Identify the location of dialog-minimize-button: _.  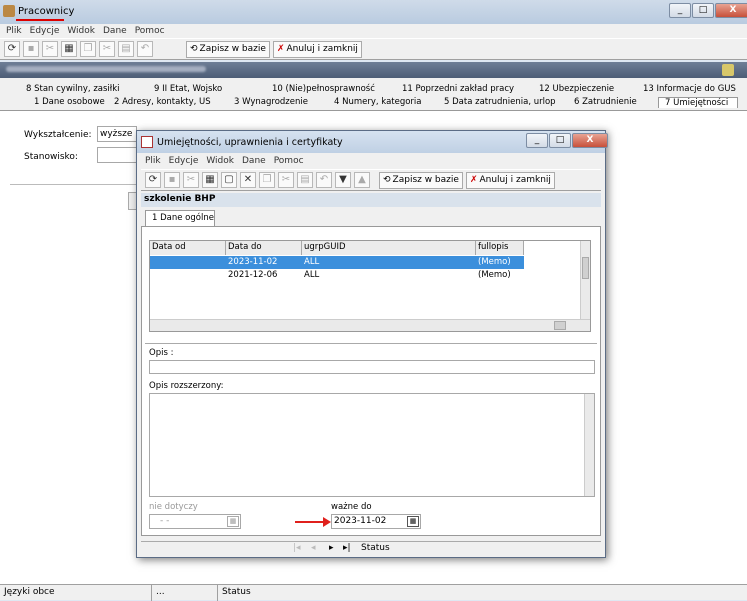
(537, 140).